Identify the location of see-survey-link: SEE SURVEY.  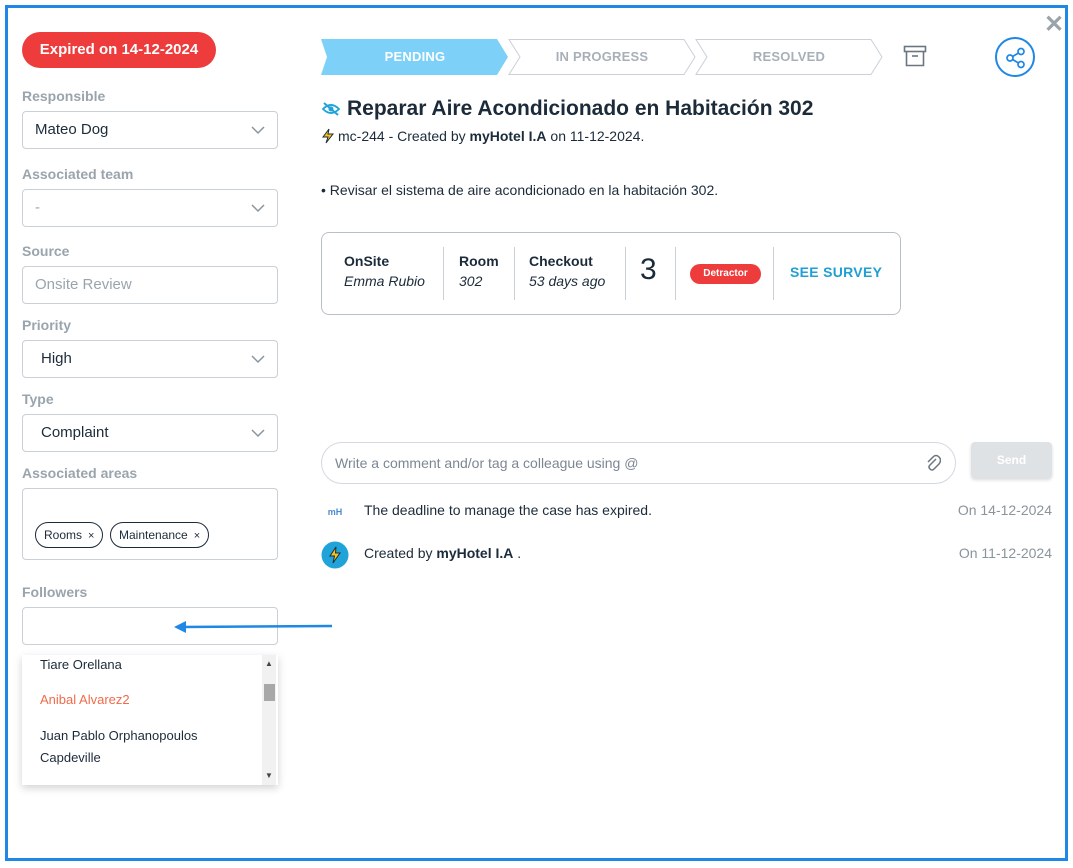
(836, 272).